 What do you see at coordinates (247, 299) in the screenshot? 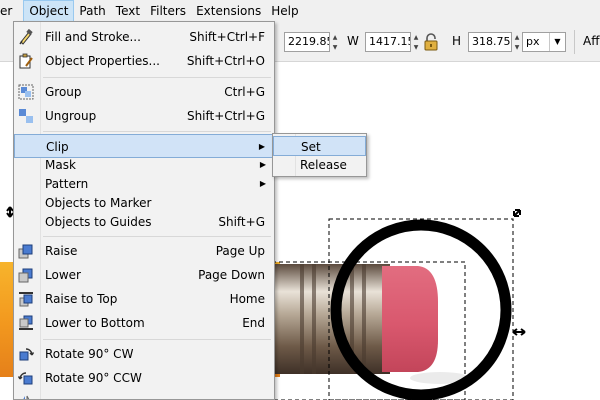
I see `menu-item-shortcut: Home` at bounding box center [247, 299].